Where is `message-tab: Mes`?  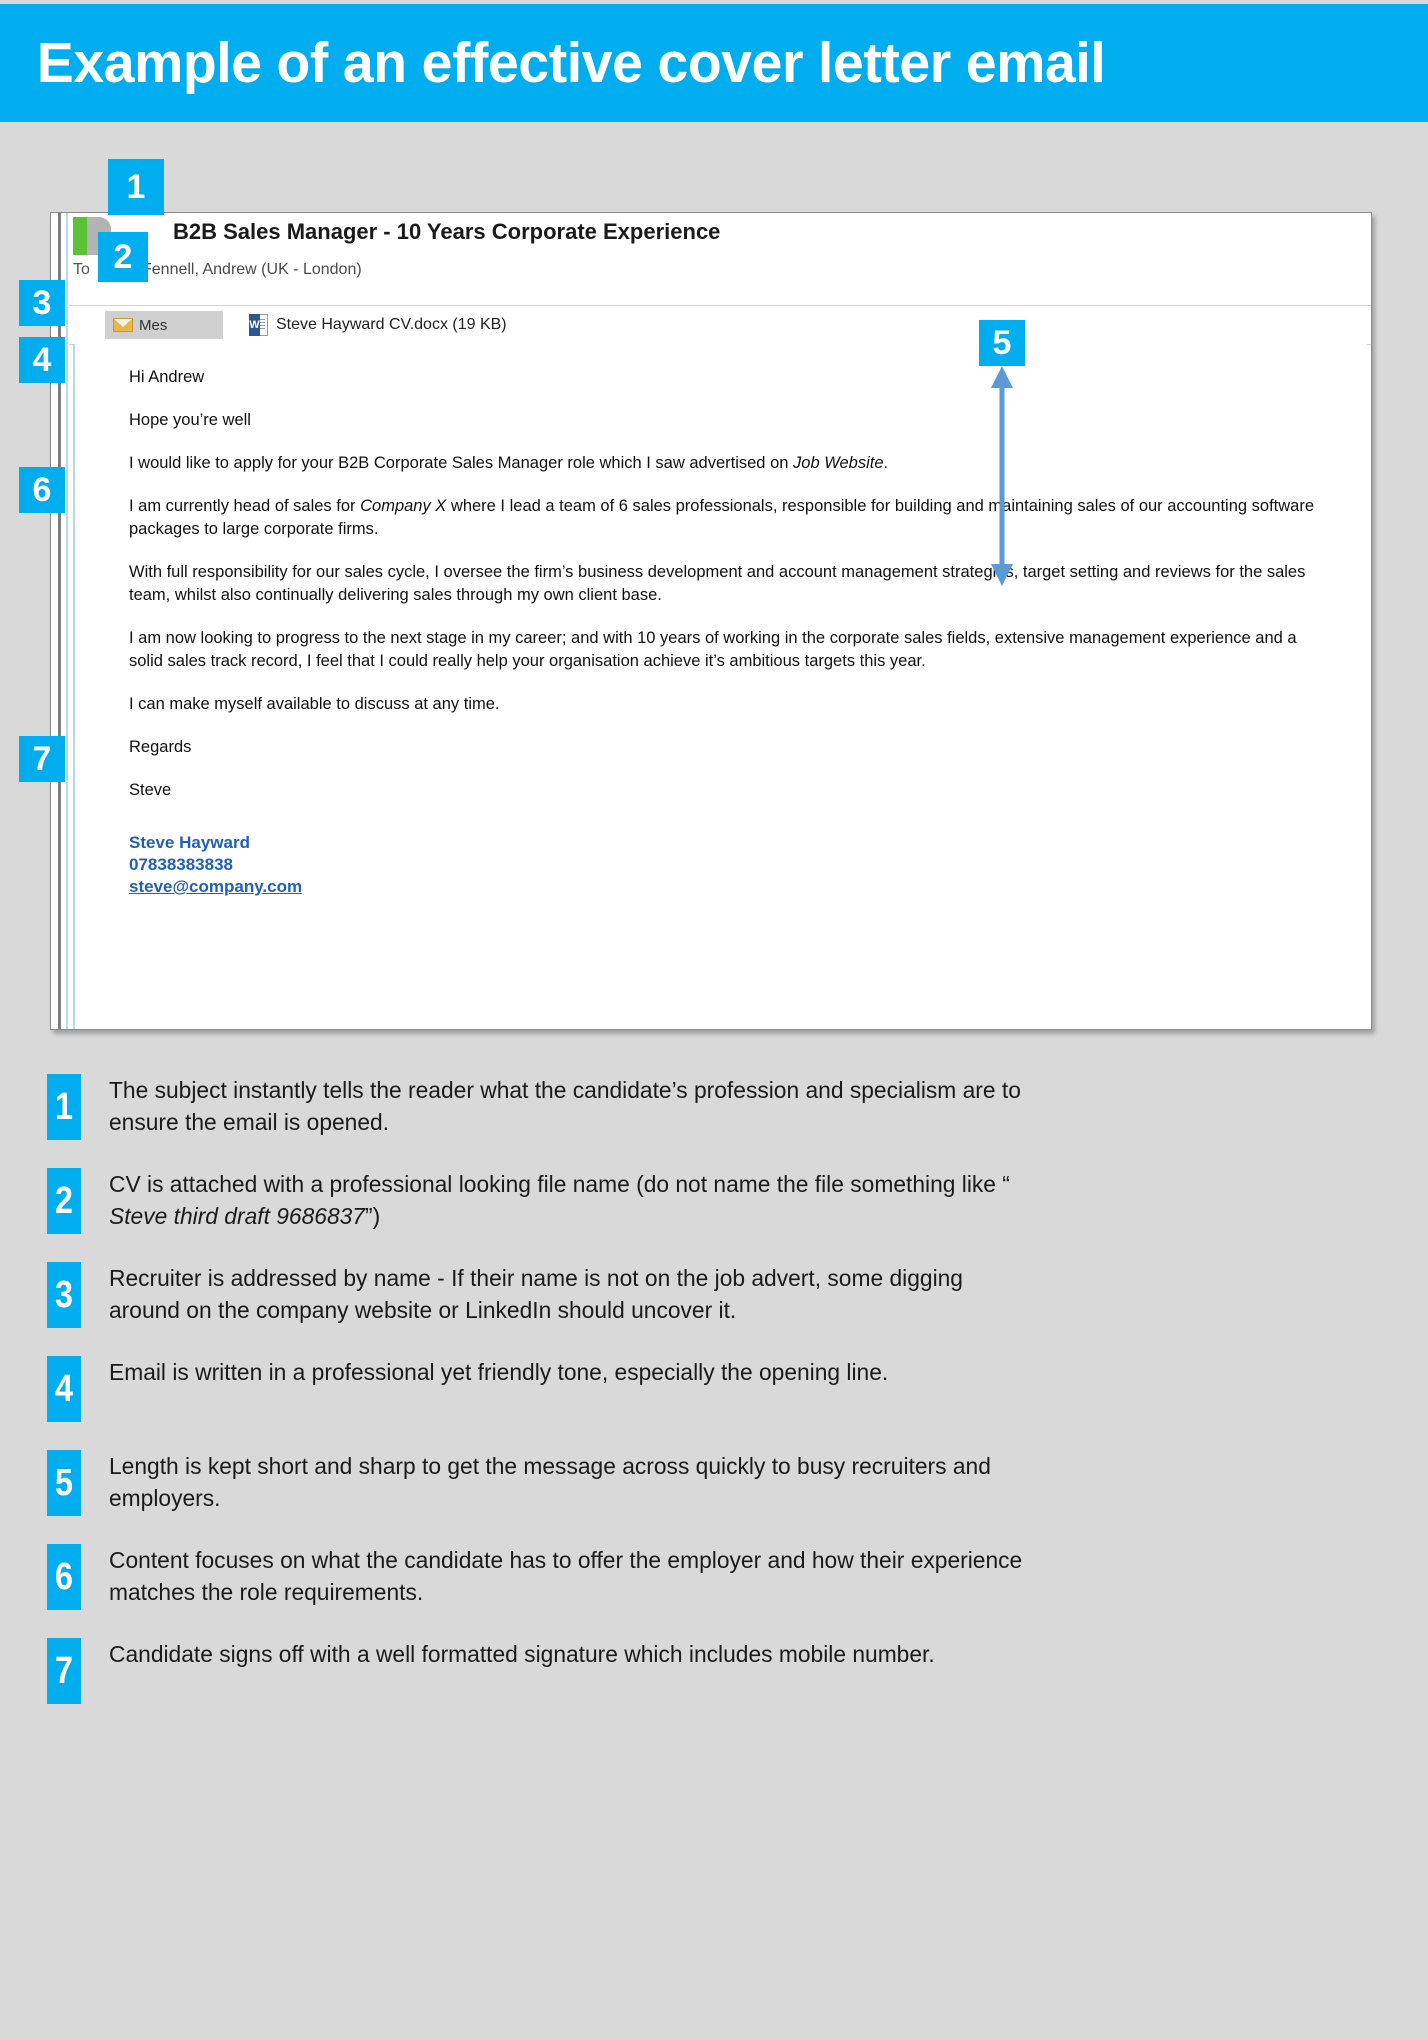 message-tab: Mes is located at coordinates (164, 325).